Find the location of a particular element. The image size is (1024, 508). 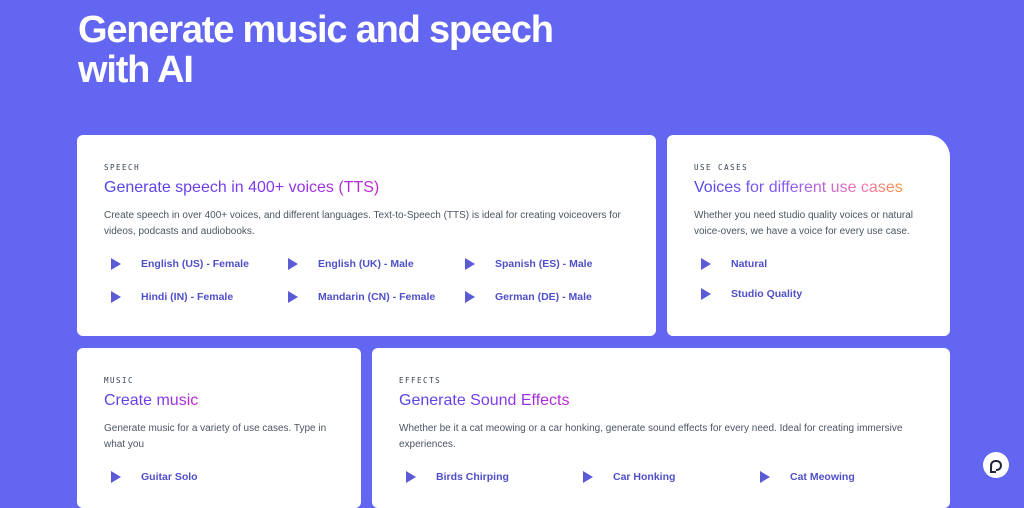

voice-option-german-de-male: German (DE) - Male is located at coordinates (546, 297).